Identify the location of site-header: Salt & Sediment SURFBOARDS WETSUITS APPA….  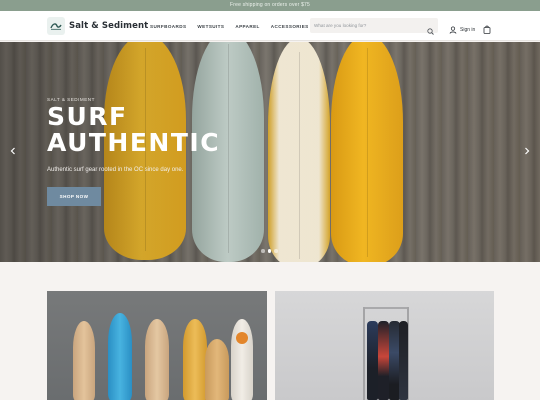
(270, 26).